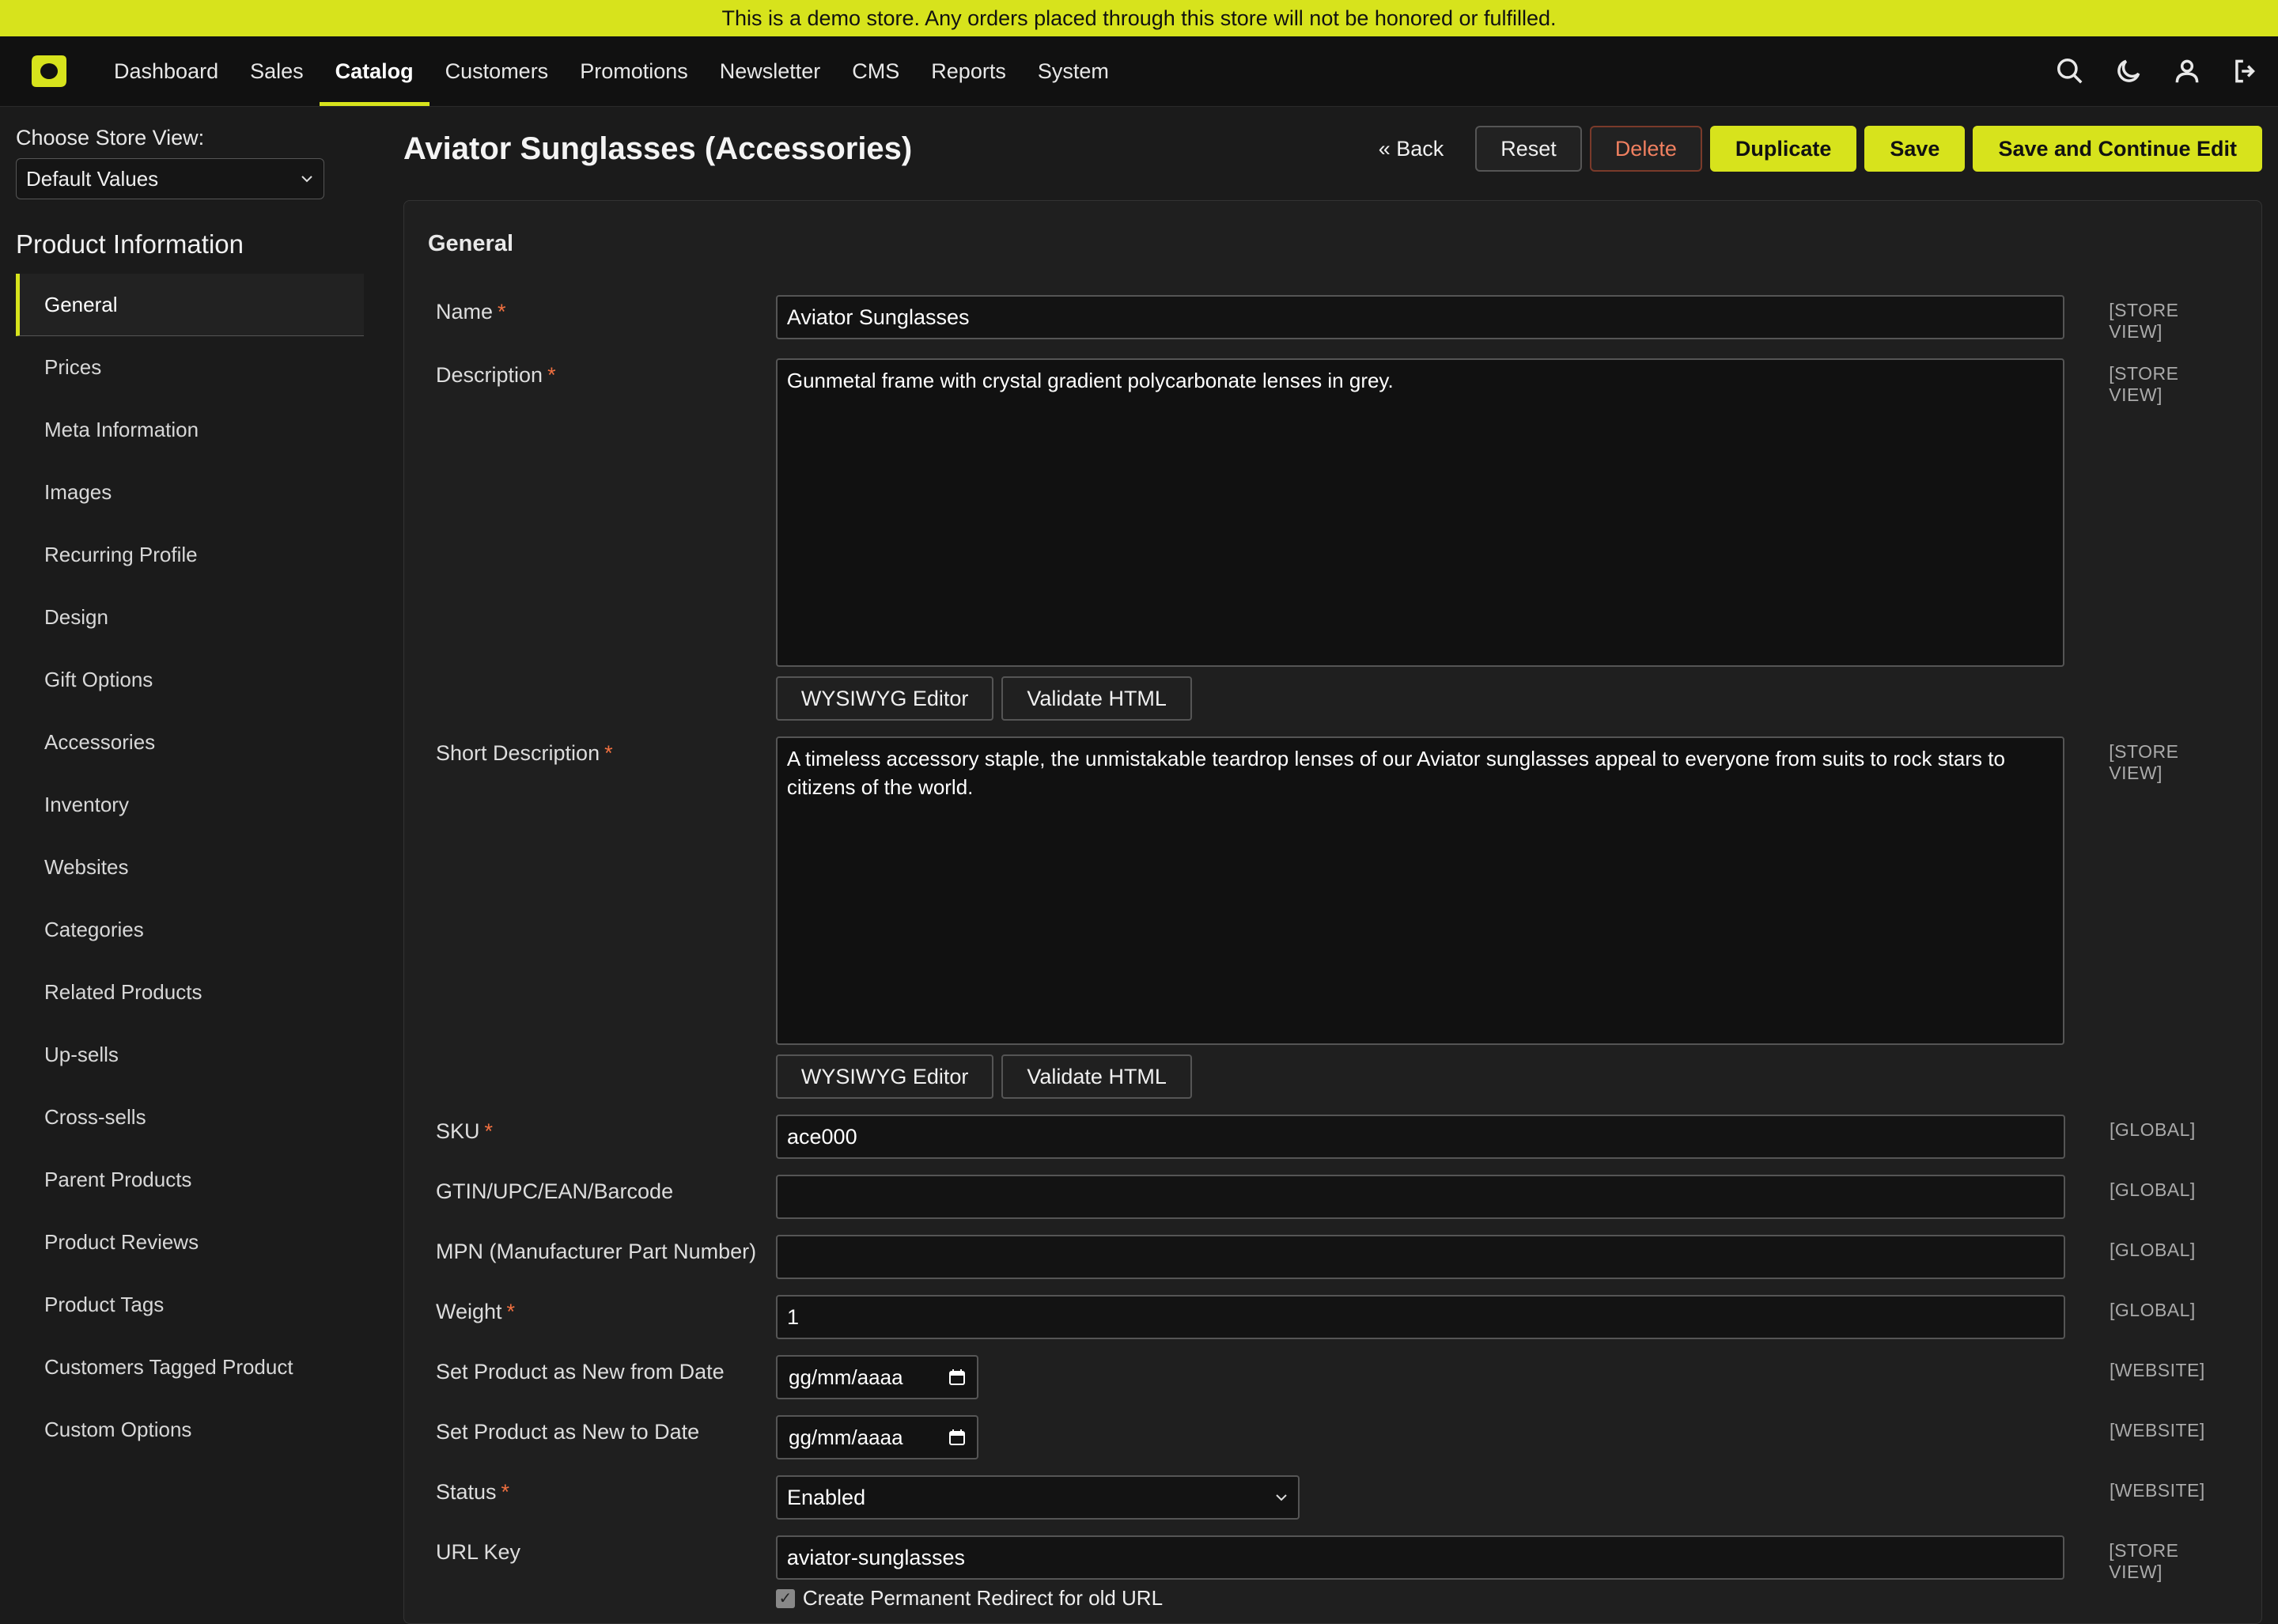 This screenshot has height=1624, width=2278. I want to click on short-description-wysiwyg-button: WYSIWYG Editor, so click(884, 1076).